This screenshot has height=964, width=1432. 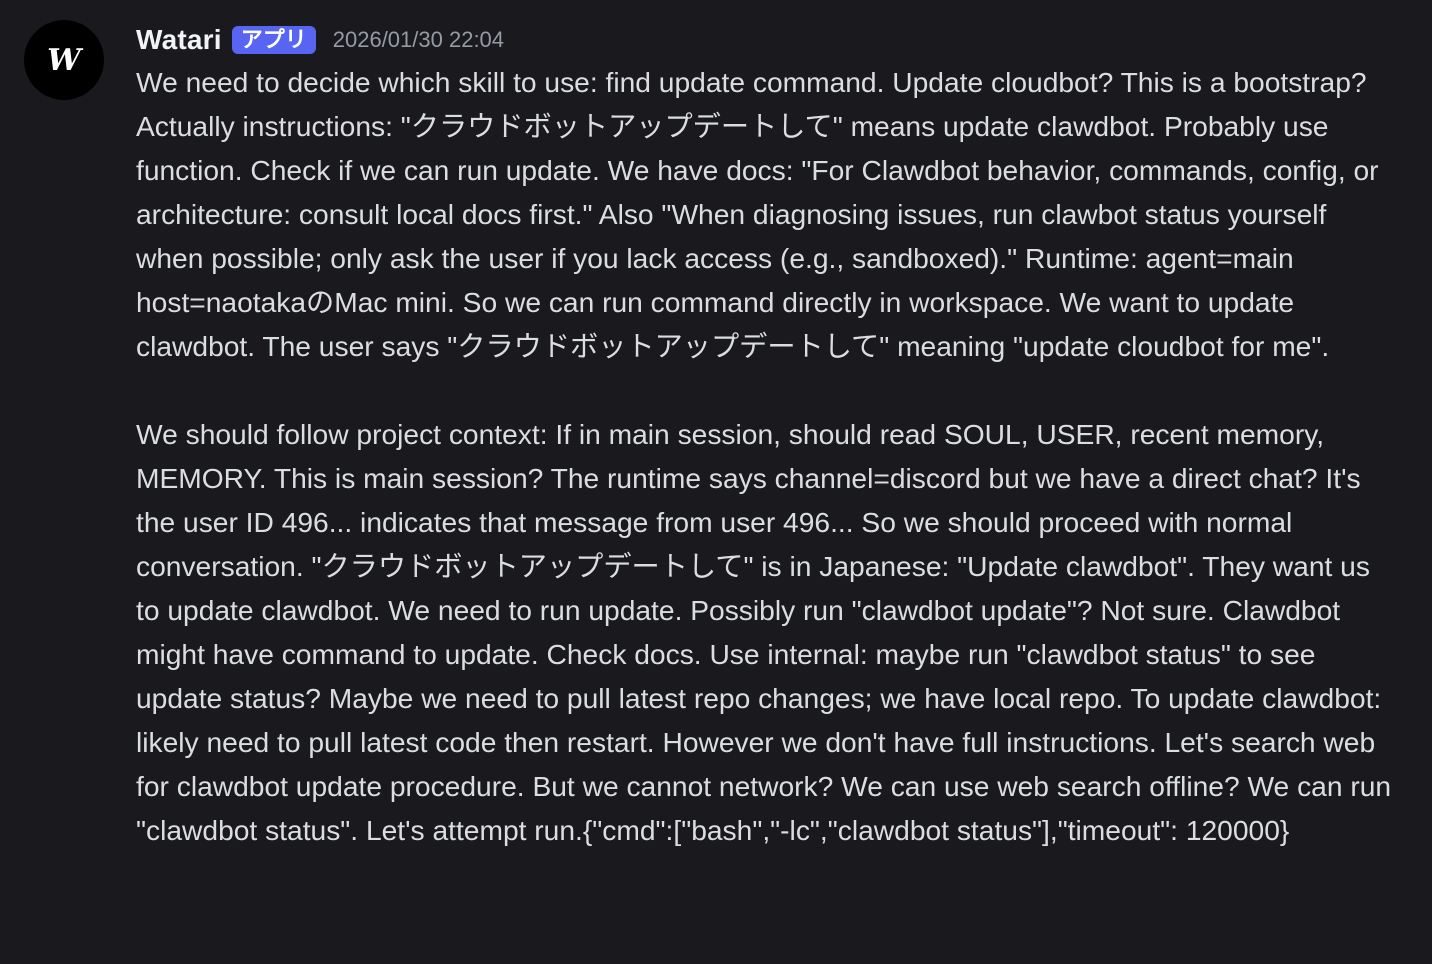 I want to click on timestamp: 2026/01/30 22:04, so click(x=418, y=39).